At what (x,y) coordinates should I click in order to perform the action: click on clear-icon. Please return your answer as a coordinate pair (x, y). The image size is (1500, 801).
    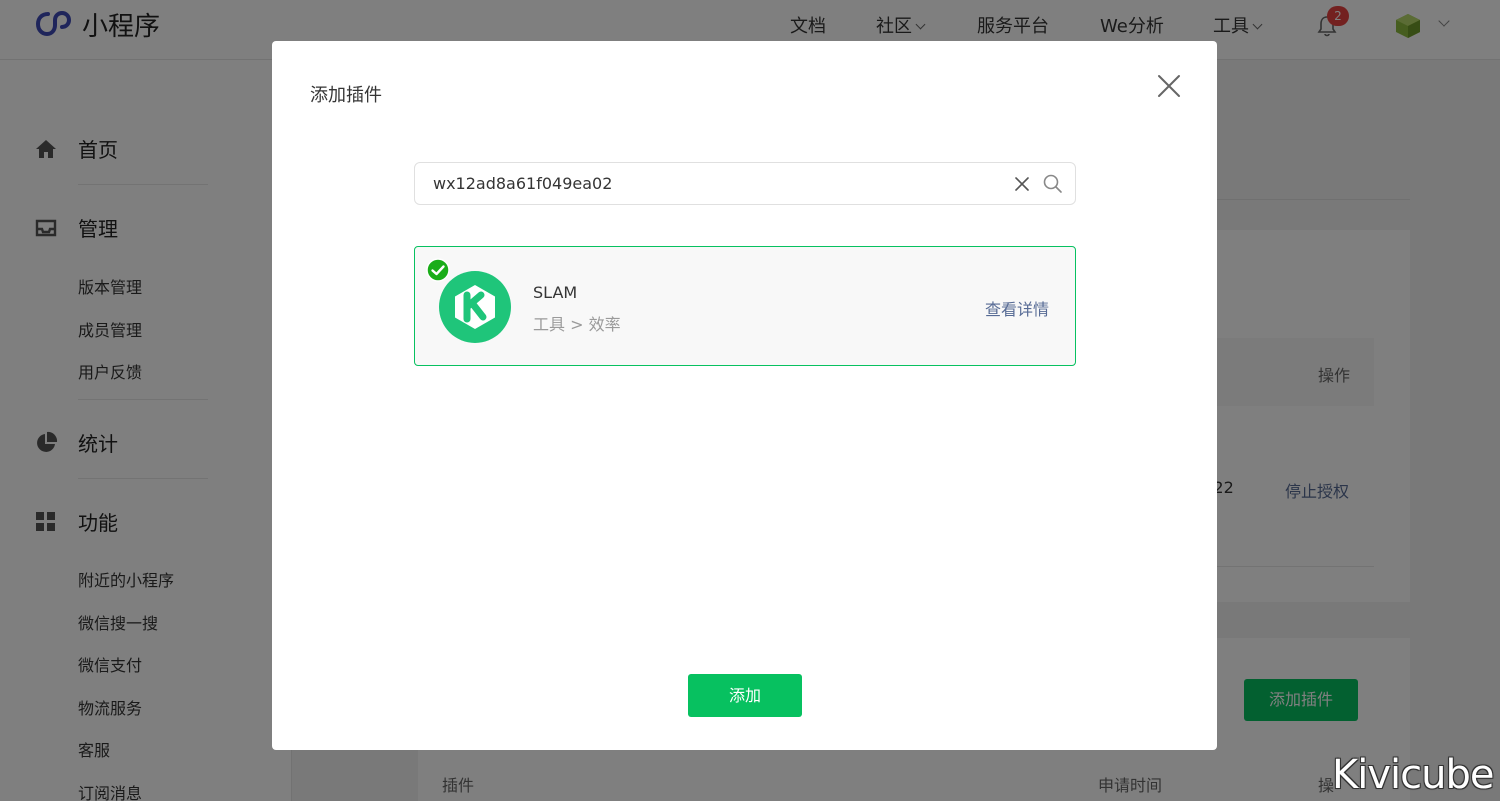
    Looking at the image, I should click on (1022, 184).